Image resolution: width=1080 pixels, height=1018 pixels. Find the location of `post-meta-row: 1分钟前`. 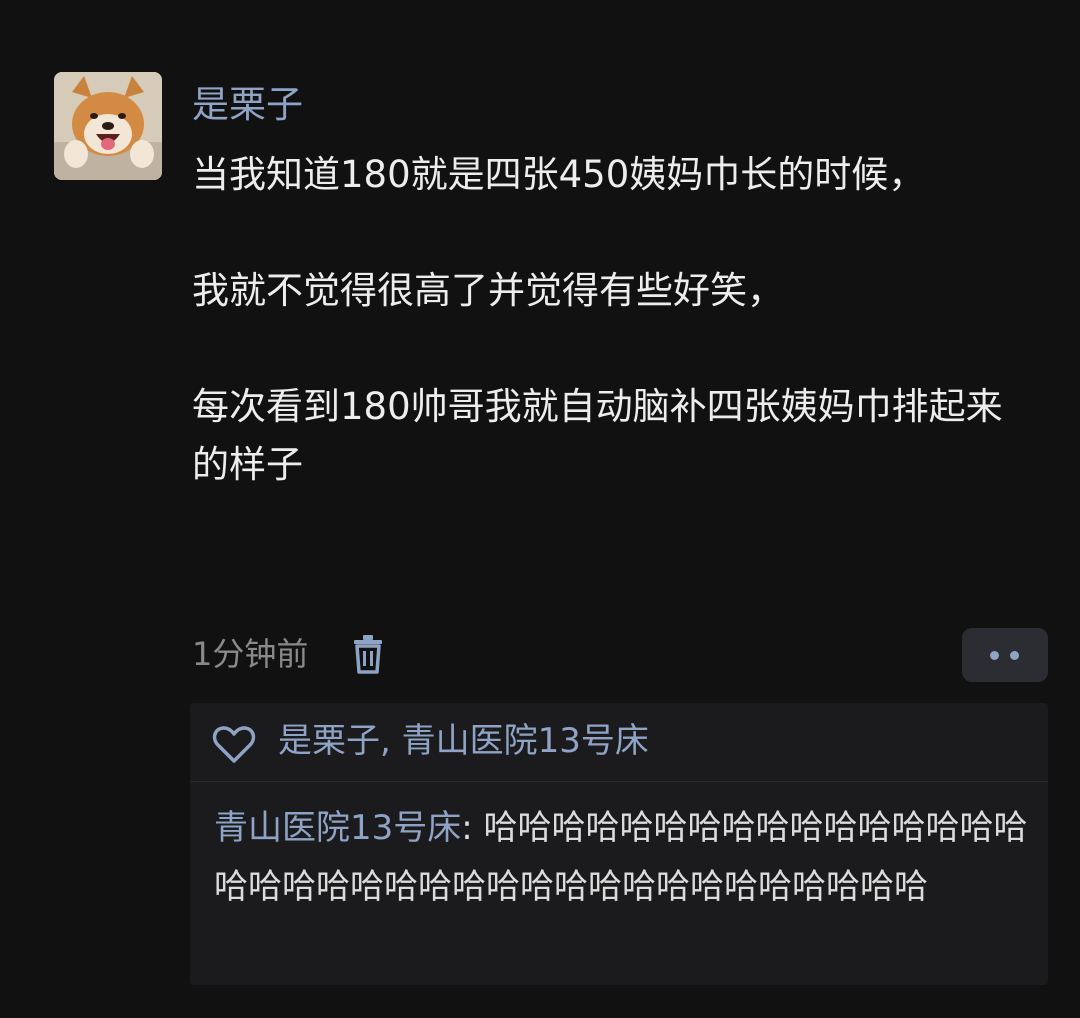

post-meta-row: 1分钟前 is located at coordinates (620, 655).